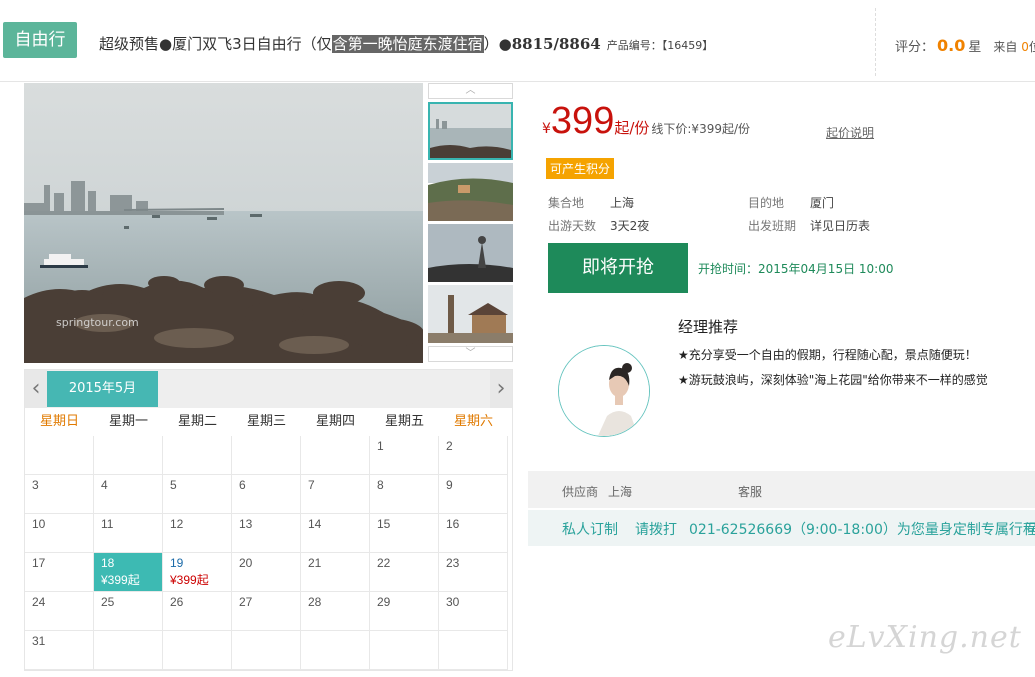  What do you see at coordinates (501, 389) in the screenshot?
I see `next-month-button: ›` at bounding box center [501, 389].